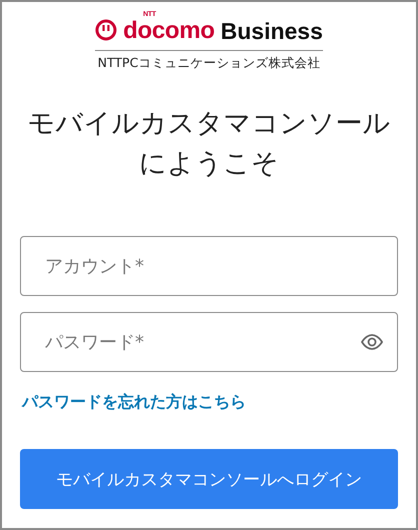 The image size is (418, 530). I want to click on account-field: アカウント*, so click(209, 266).